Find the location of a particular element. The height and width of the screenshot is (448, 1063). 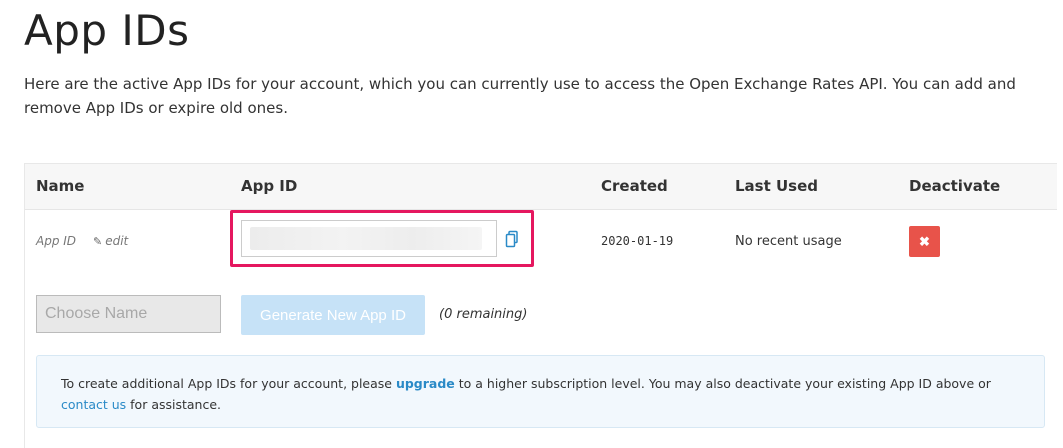

info-text-3: for assistance. is located at coordinates (174, 404).